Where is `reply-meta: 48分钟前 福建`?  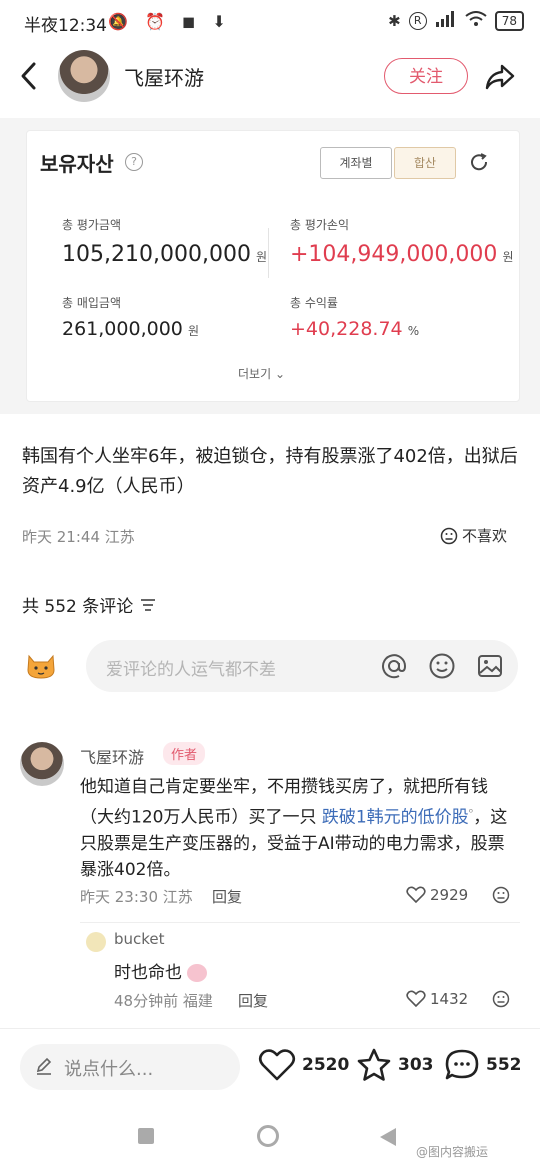
reply-meta: 48分钟前 福建 is located at coordinates (163, 1001).